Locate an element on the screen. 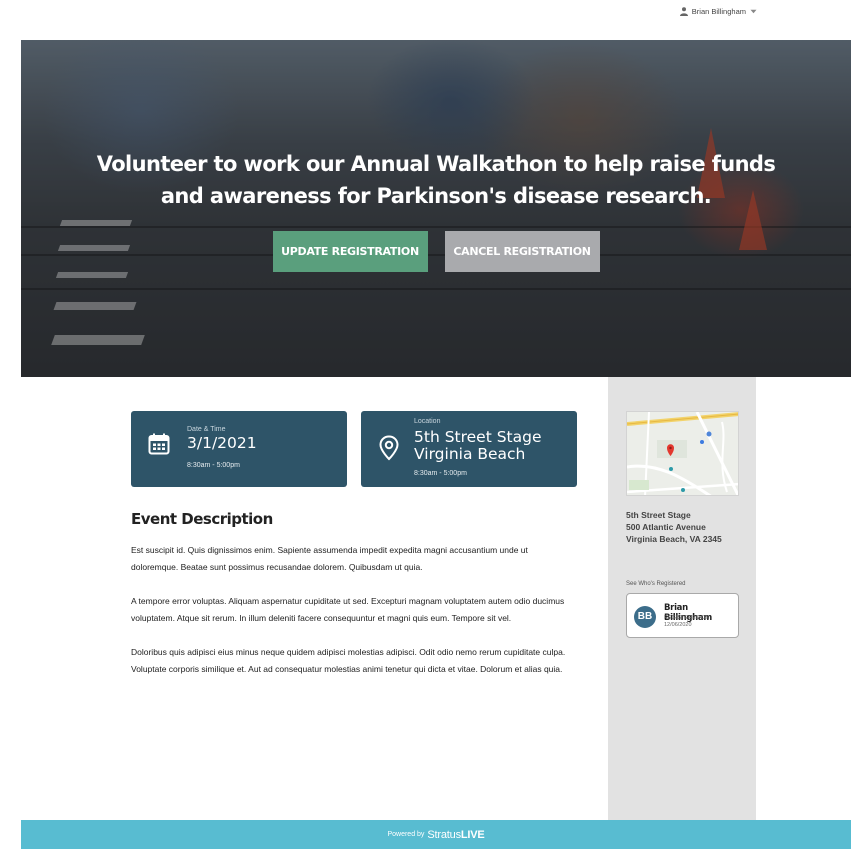 Image resolution: width=851 pixels, height=849 pixels. location-name: 5th Street Stage Virginia Beach is located at coordinates (478, 446).